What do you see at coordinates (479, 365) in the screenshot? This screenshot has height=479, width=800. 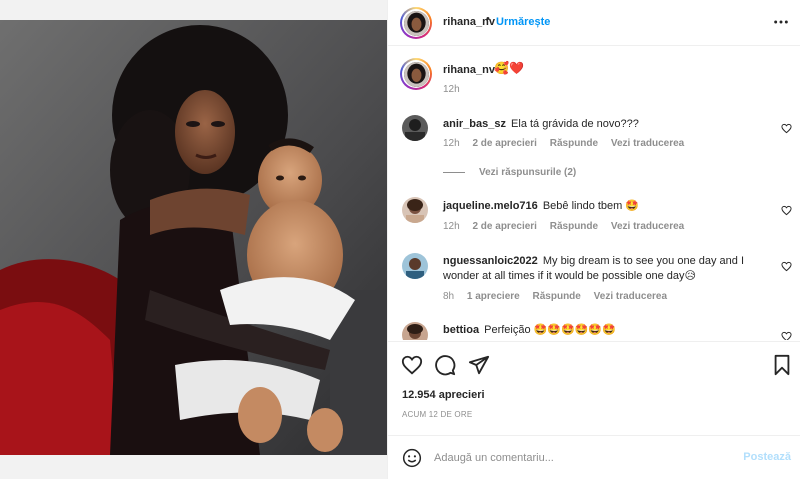 I see `share-icon` at bounding box center [479, 365].